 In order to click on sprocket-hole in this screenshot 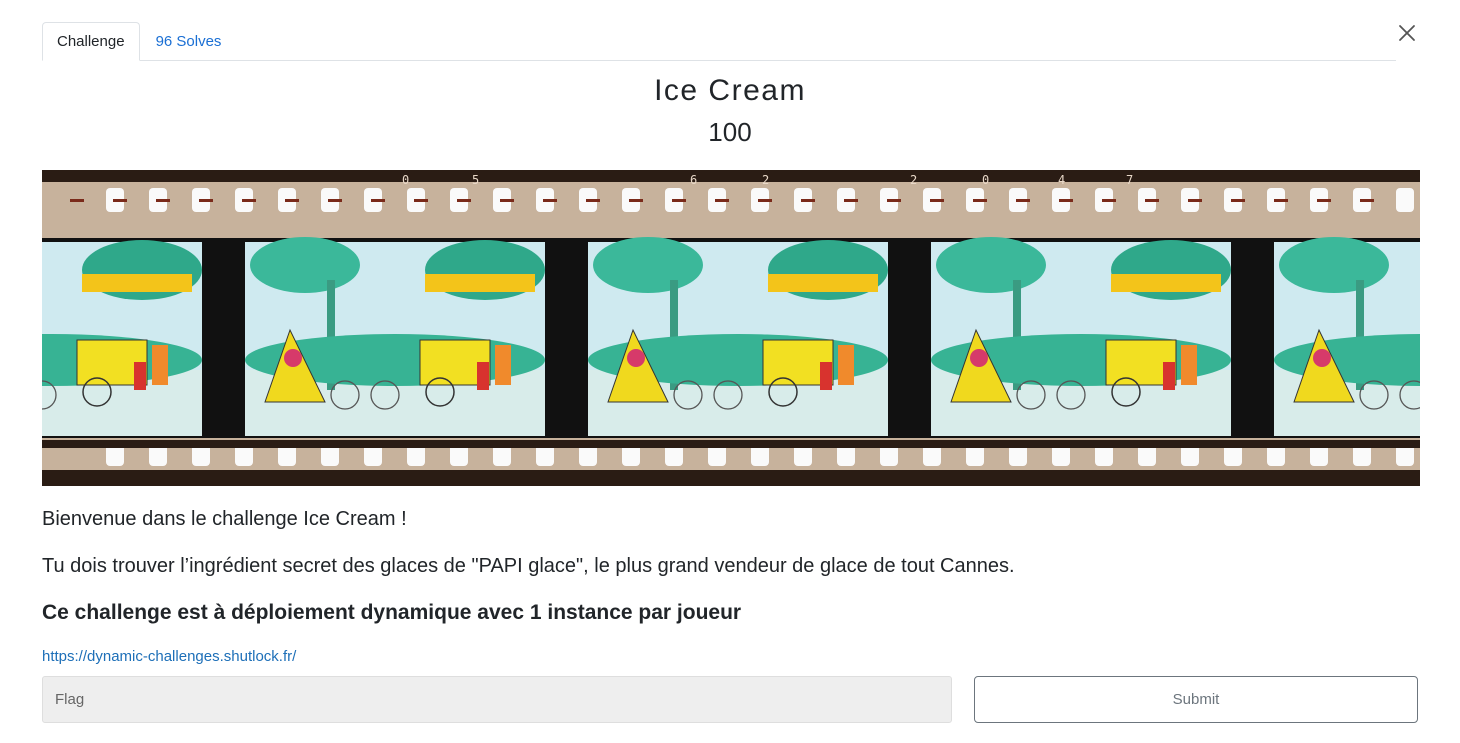, I will do `click(1405, 200)`.